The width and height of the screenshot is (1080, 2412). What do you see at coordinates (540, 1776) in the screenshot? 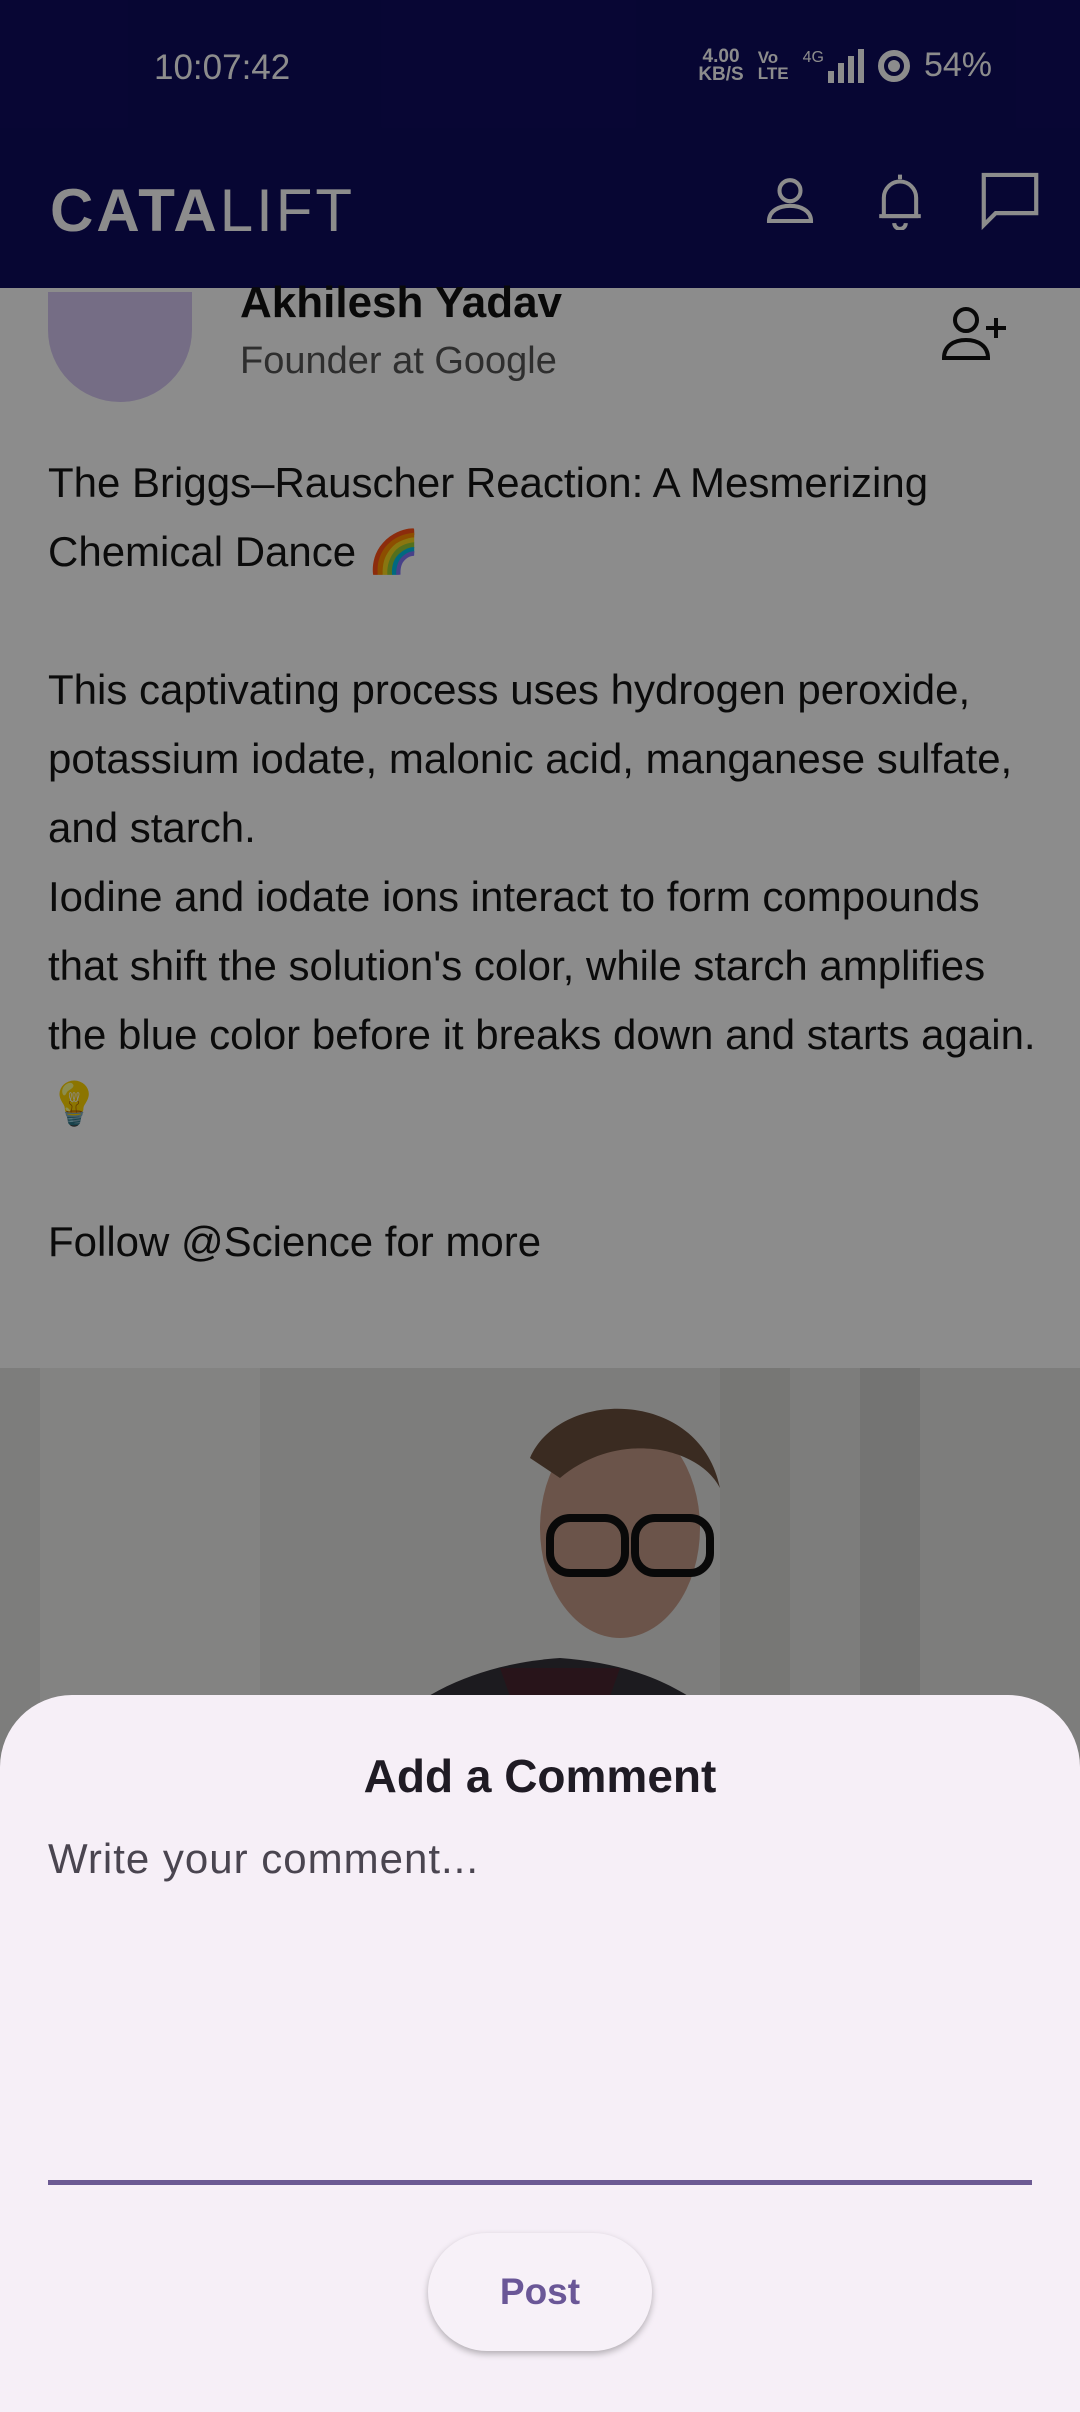
I see `sheet-title: Add a Comment` at bounding box center [540, 1776].